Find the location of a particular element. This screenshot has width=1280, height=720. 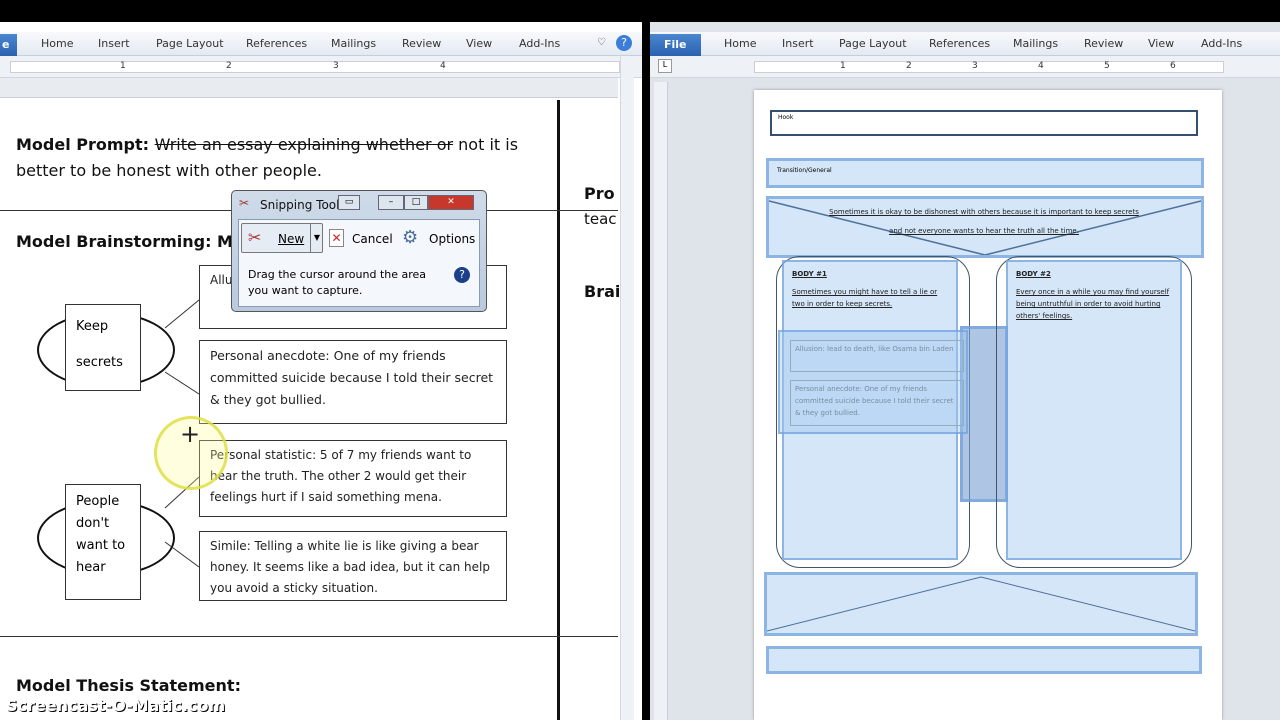

tab-references: References is located at coordinates (959, 43).